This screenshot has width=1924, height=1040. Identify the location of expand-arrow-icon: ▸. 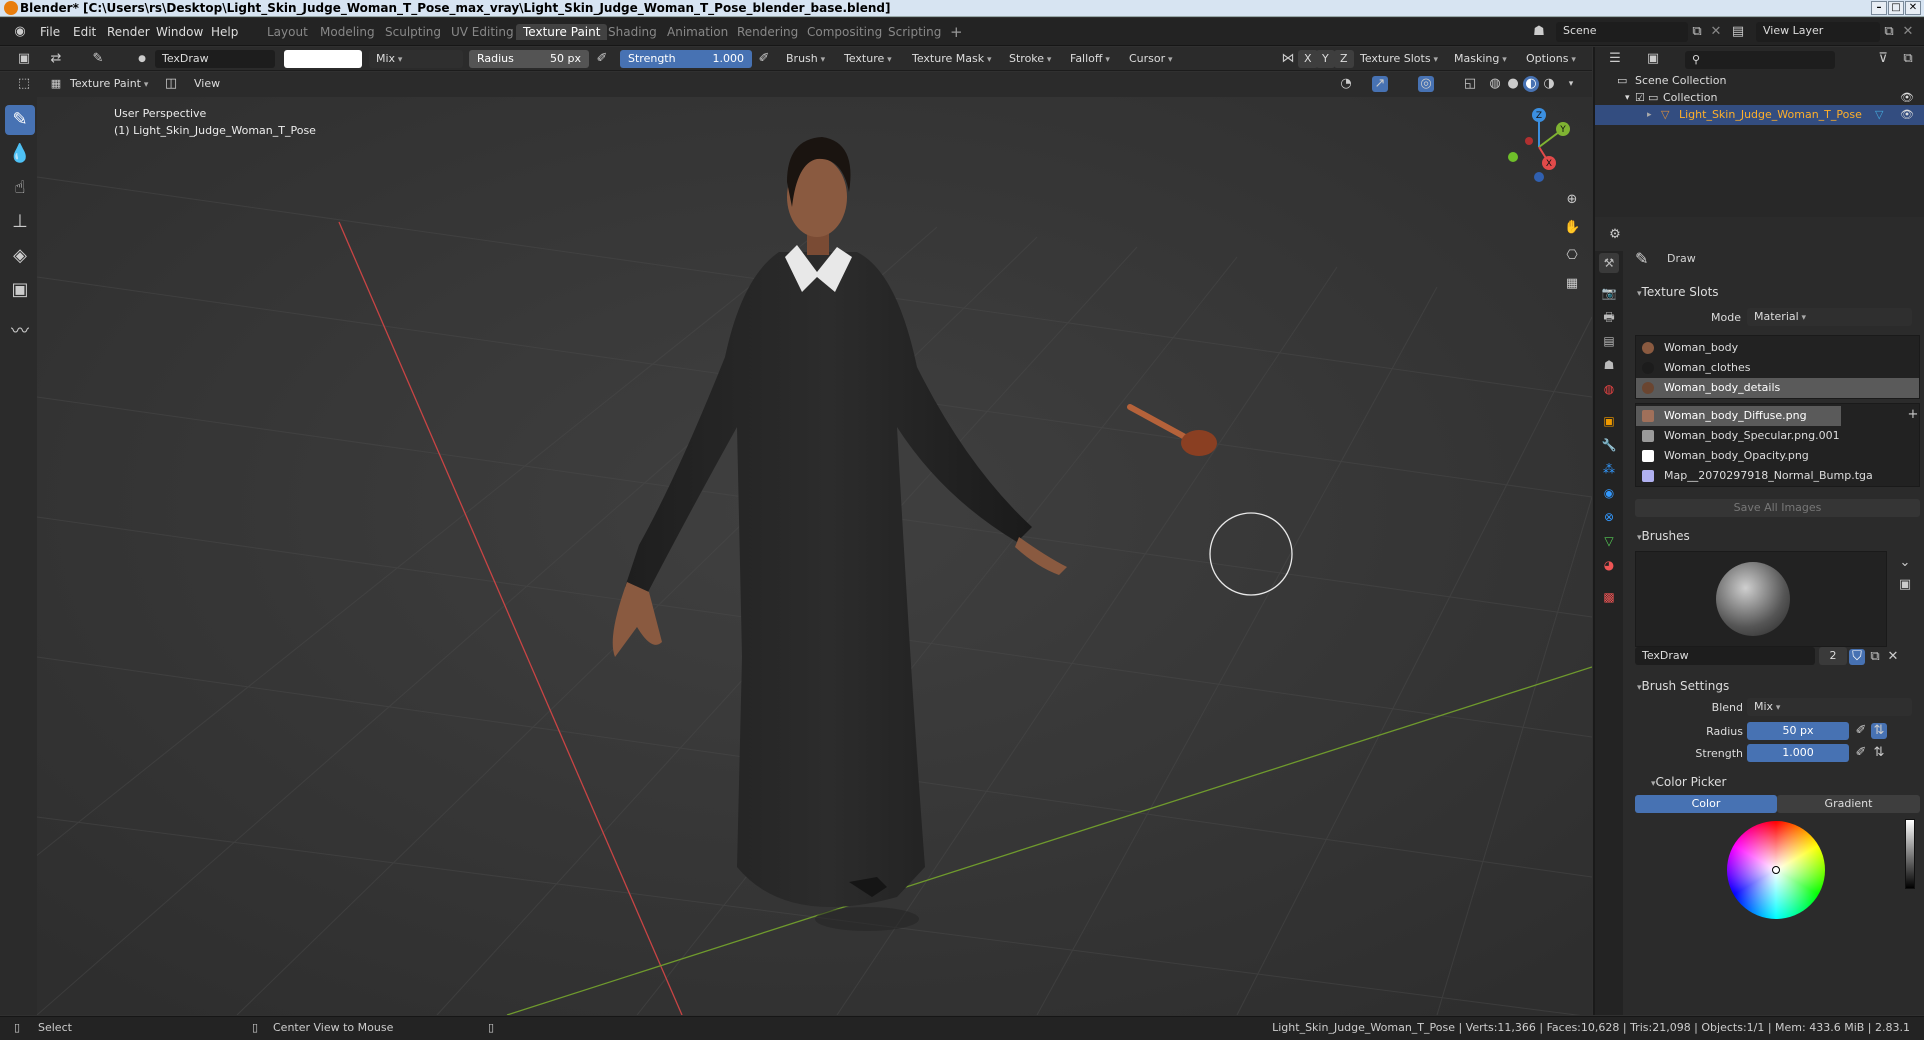
(1649, 115).